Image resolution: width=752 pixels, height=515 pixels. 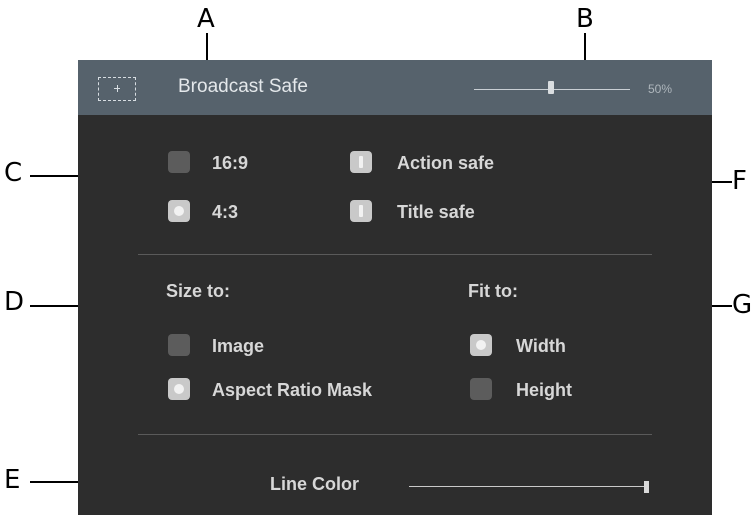 What do you see at coordinates (585, 19) in the screenshot?
I see `callout-b: B` at bounding box center [585, 19].